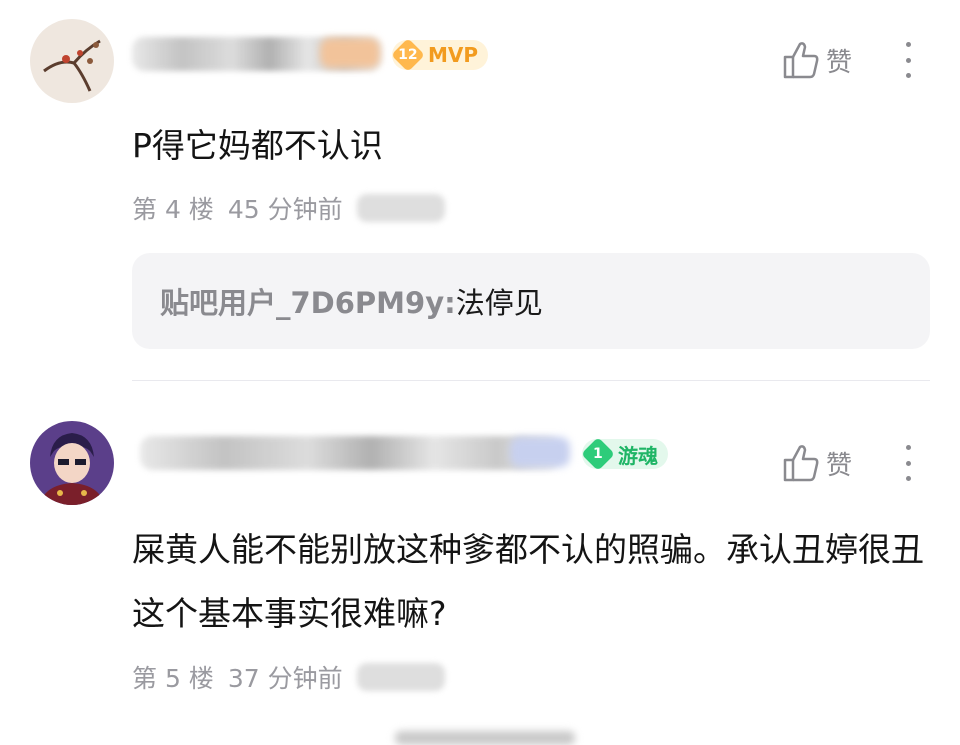 This screenshot has width=960, height=745. What do you see at coordinates (285, 209) in the screenshot?
I see `post-time: 45 分钟前` at bounding box center [285, 209].